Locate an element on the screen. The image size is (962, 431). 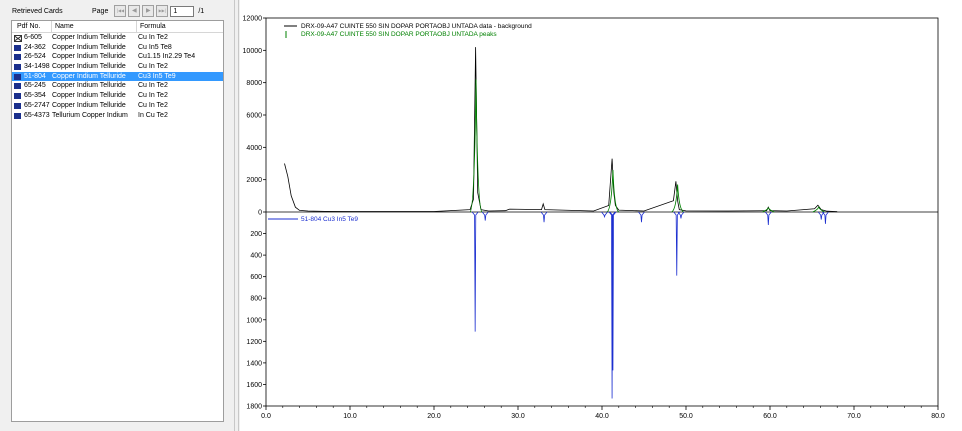
reference-label: 51-804 Cu3 In5 Te9 is located at coordinates (329, 219).